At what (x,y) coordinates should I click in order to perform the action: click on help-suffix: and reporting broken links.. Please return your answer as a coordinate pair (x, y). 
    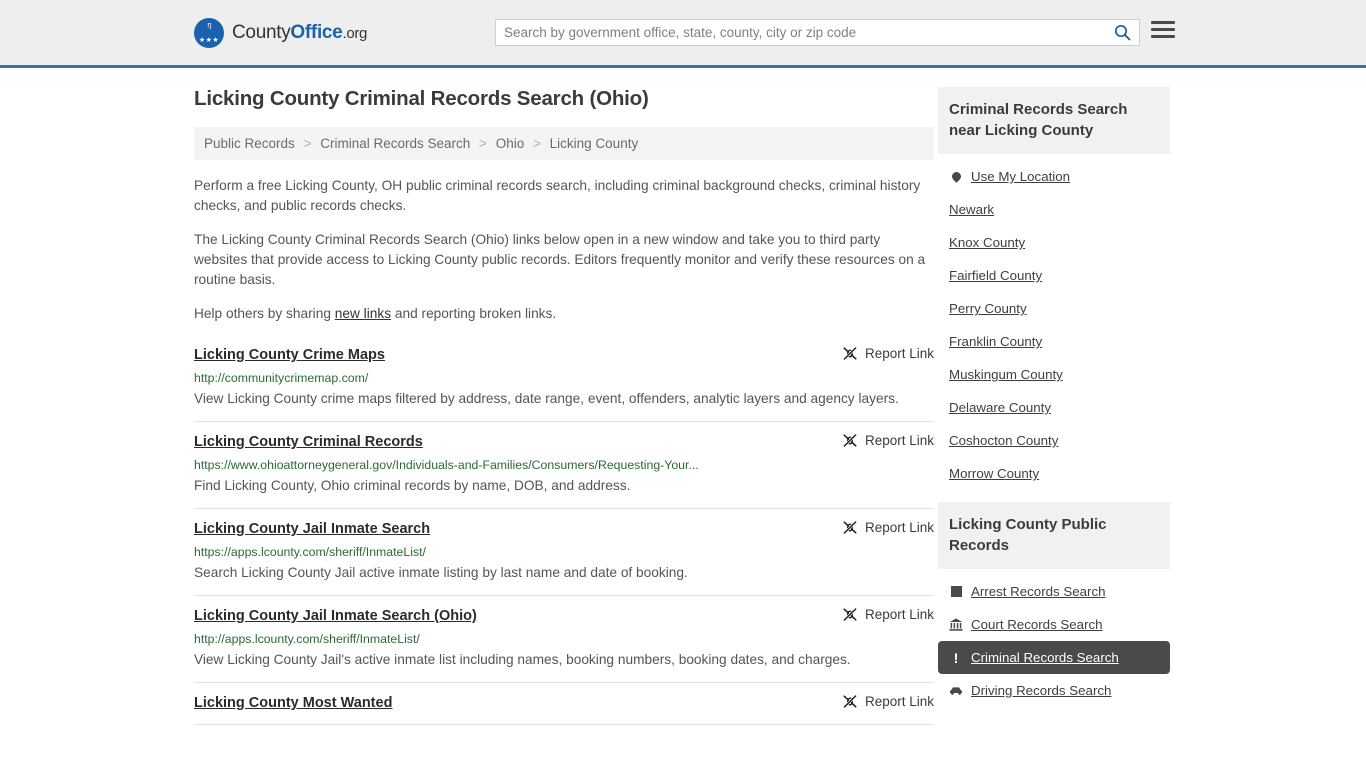
    Looking at the image, I should click on (474, 313).